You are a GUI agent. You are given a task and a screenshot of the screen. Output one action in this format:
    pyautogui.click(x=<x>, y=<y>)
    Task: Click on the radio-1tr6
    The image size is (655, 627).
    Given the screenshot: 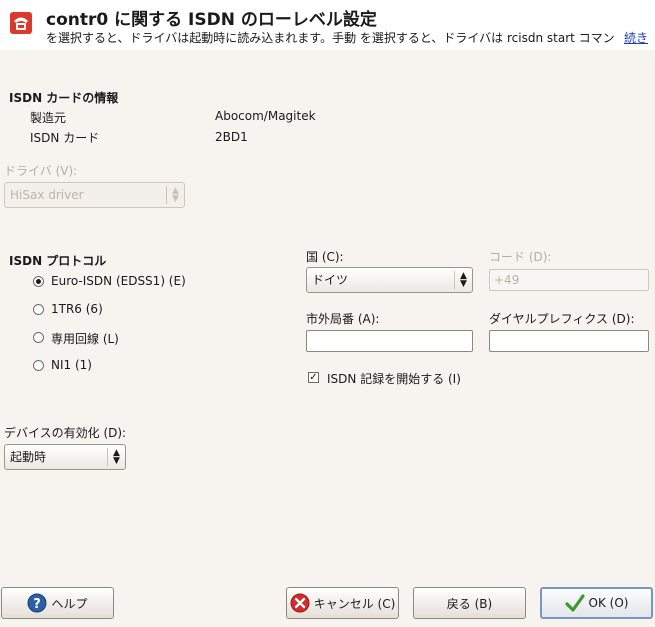 What is the action you would take?
    pyautogui.click(x=38, y=309)
    